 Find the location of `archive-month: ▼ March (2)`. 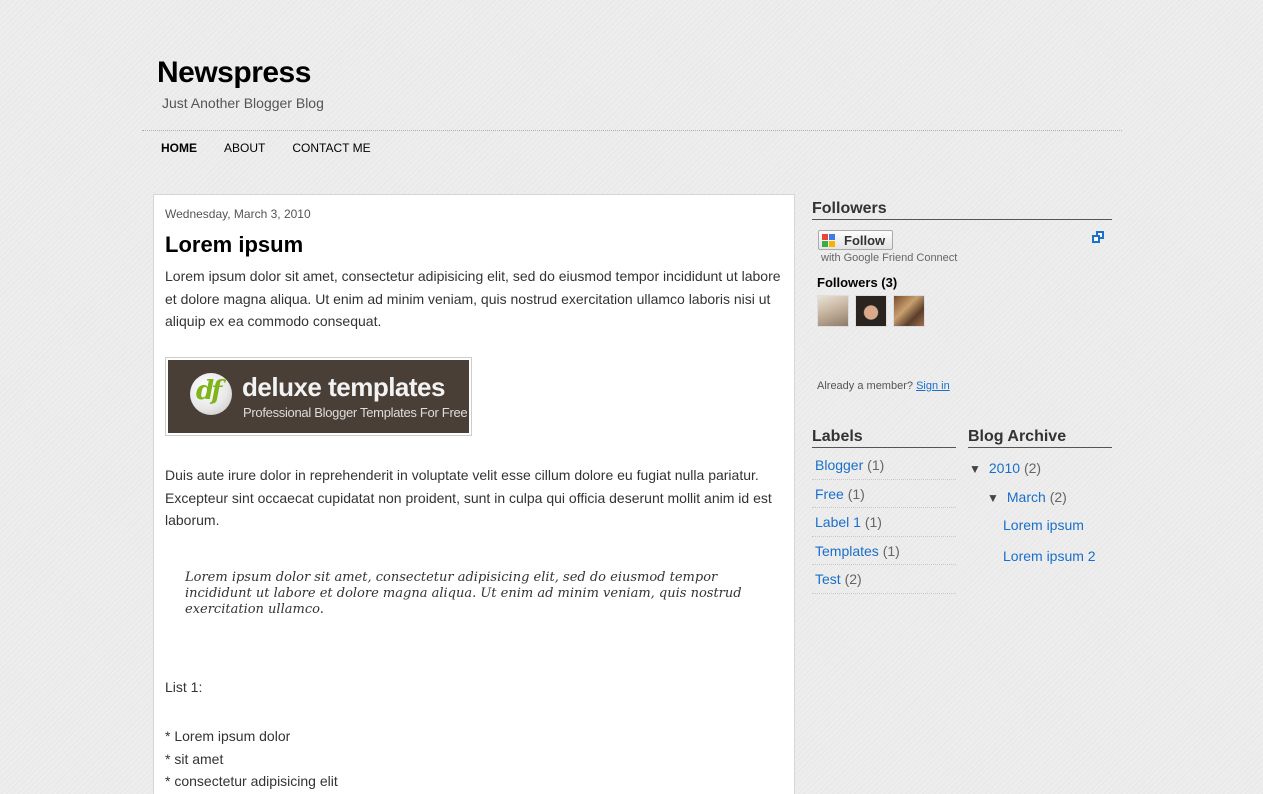

archive-month: ▼ March (2) is located at coordinates (1027, 497).